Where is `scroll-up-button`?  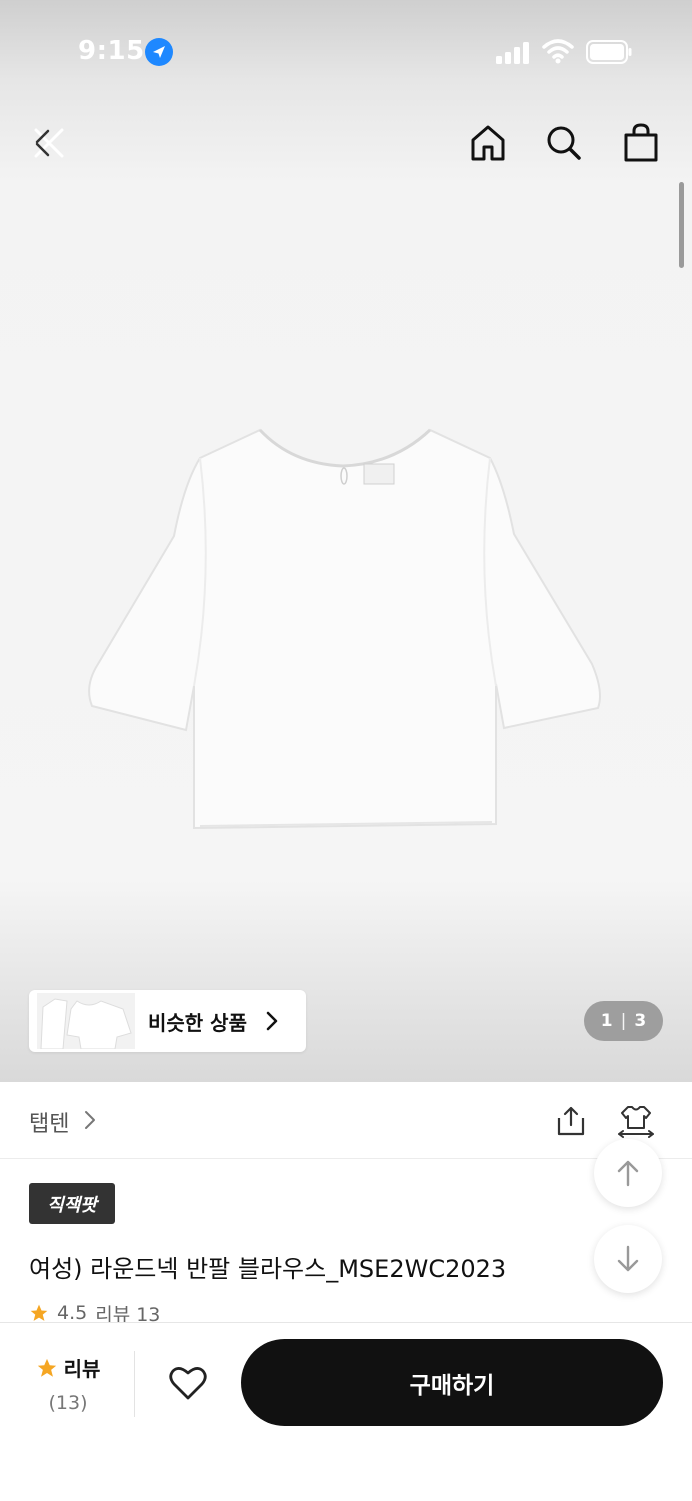
scroll-up-button is located at coordinates (628, 1173).